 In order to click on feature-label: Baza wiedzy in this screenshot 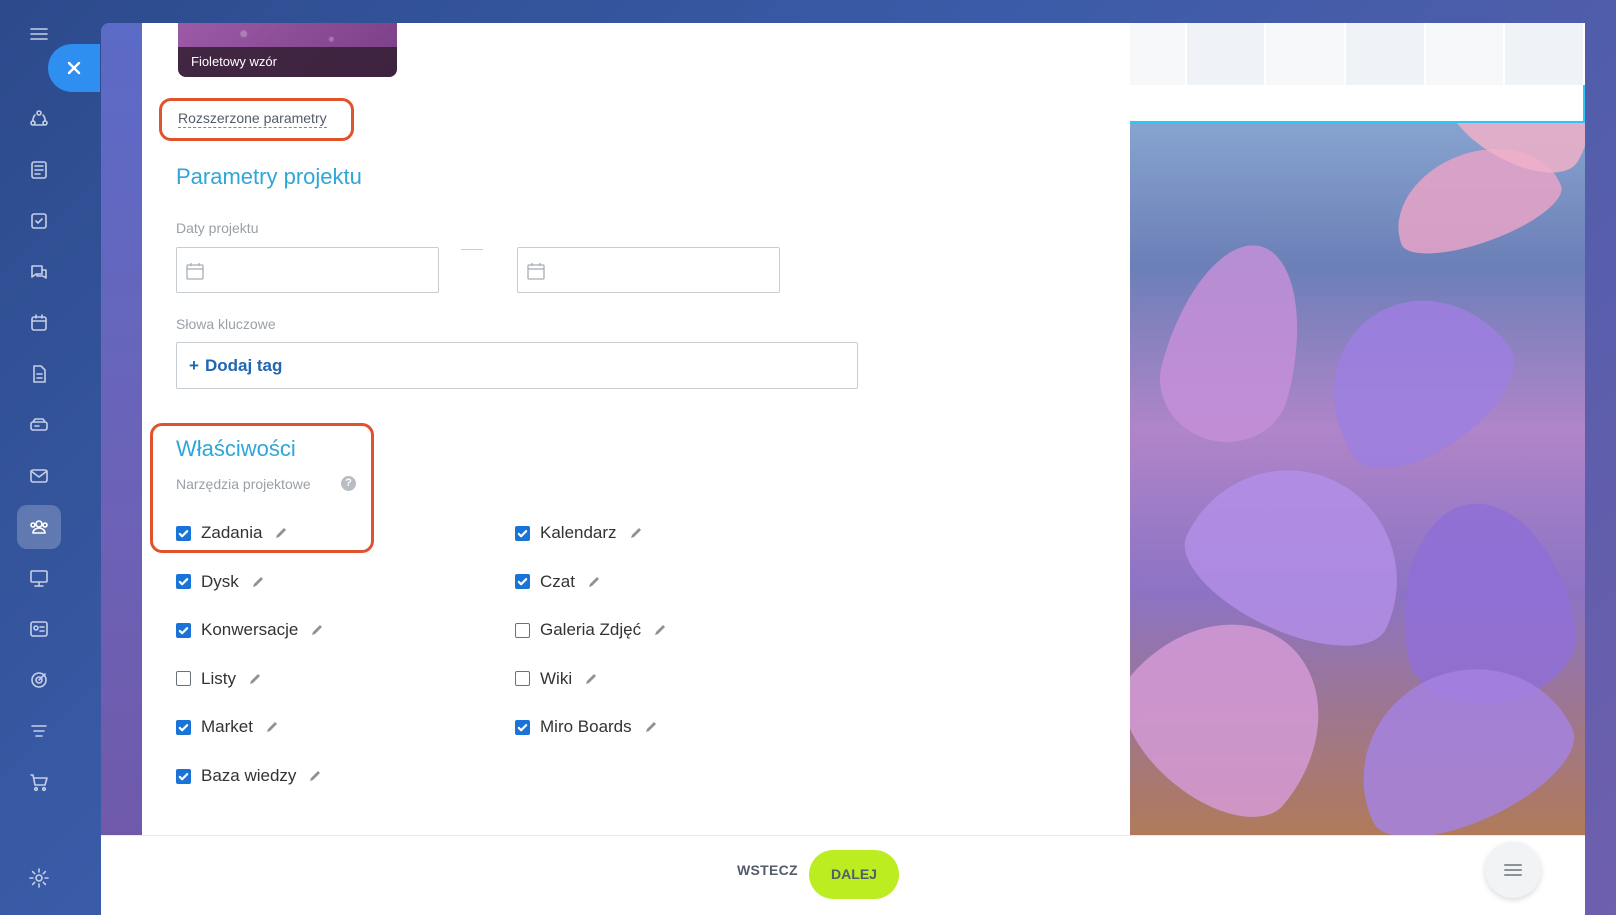, I will do `click(249, 775)`.